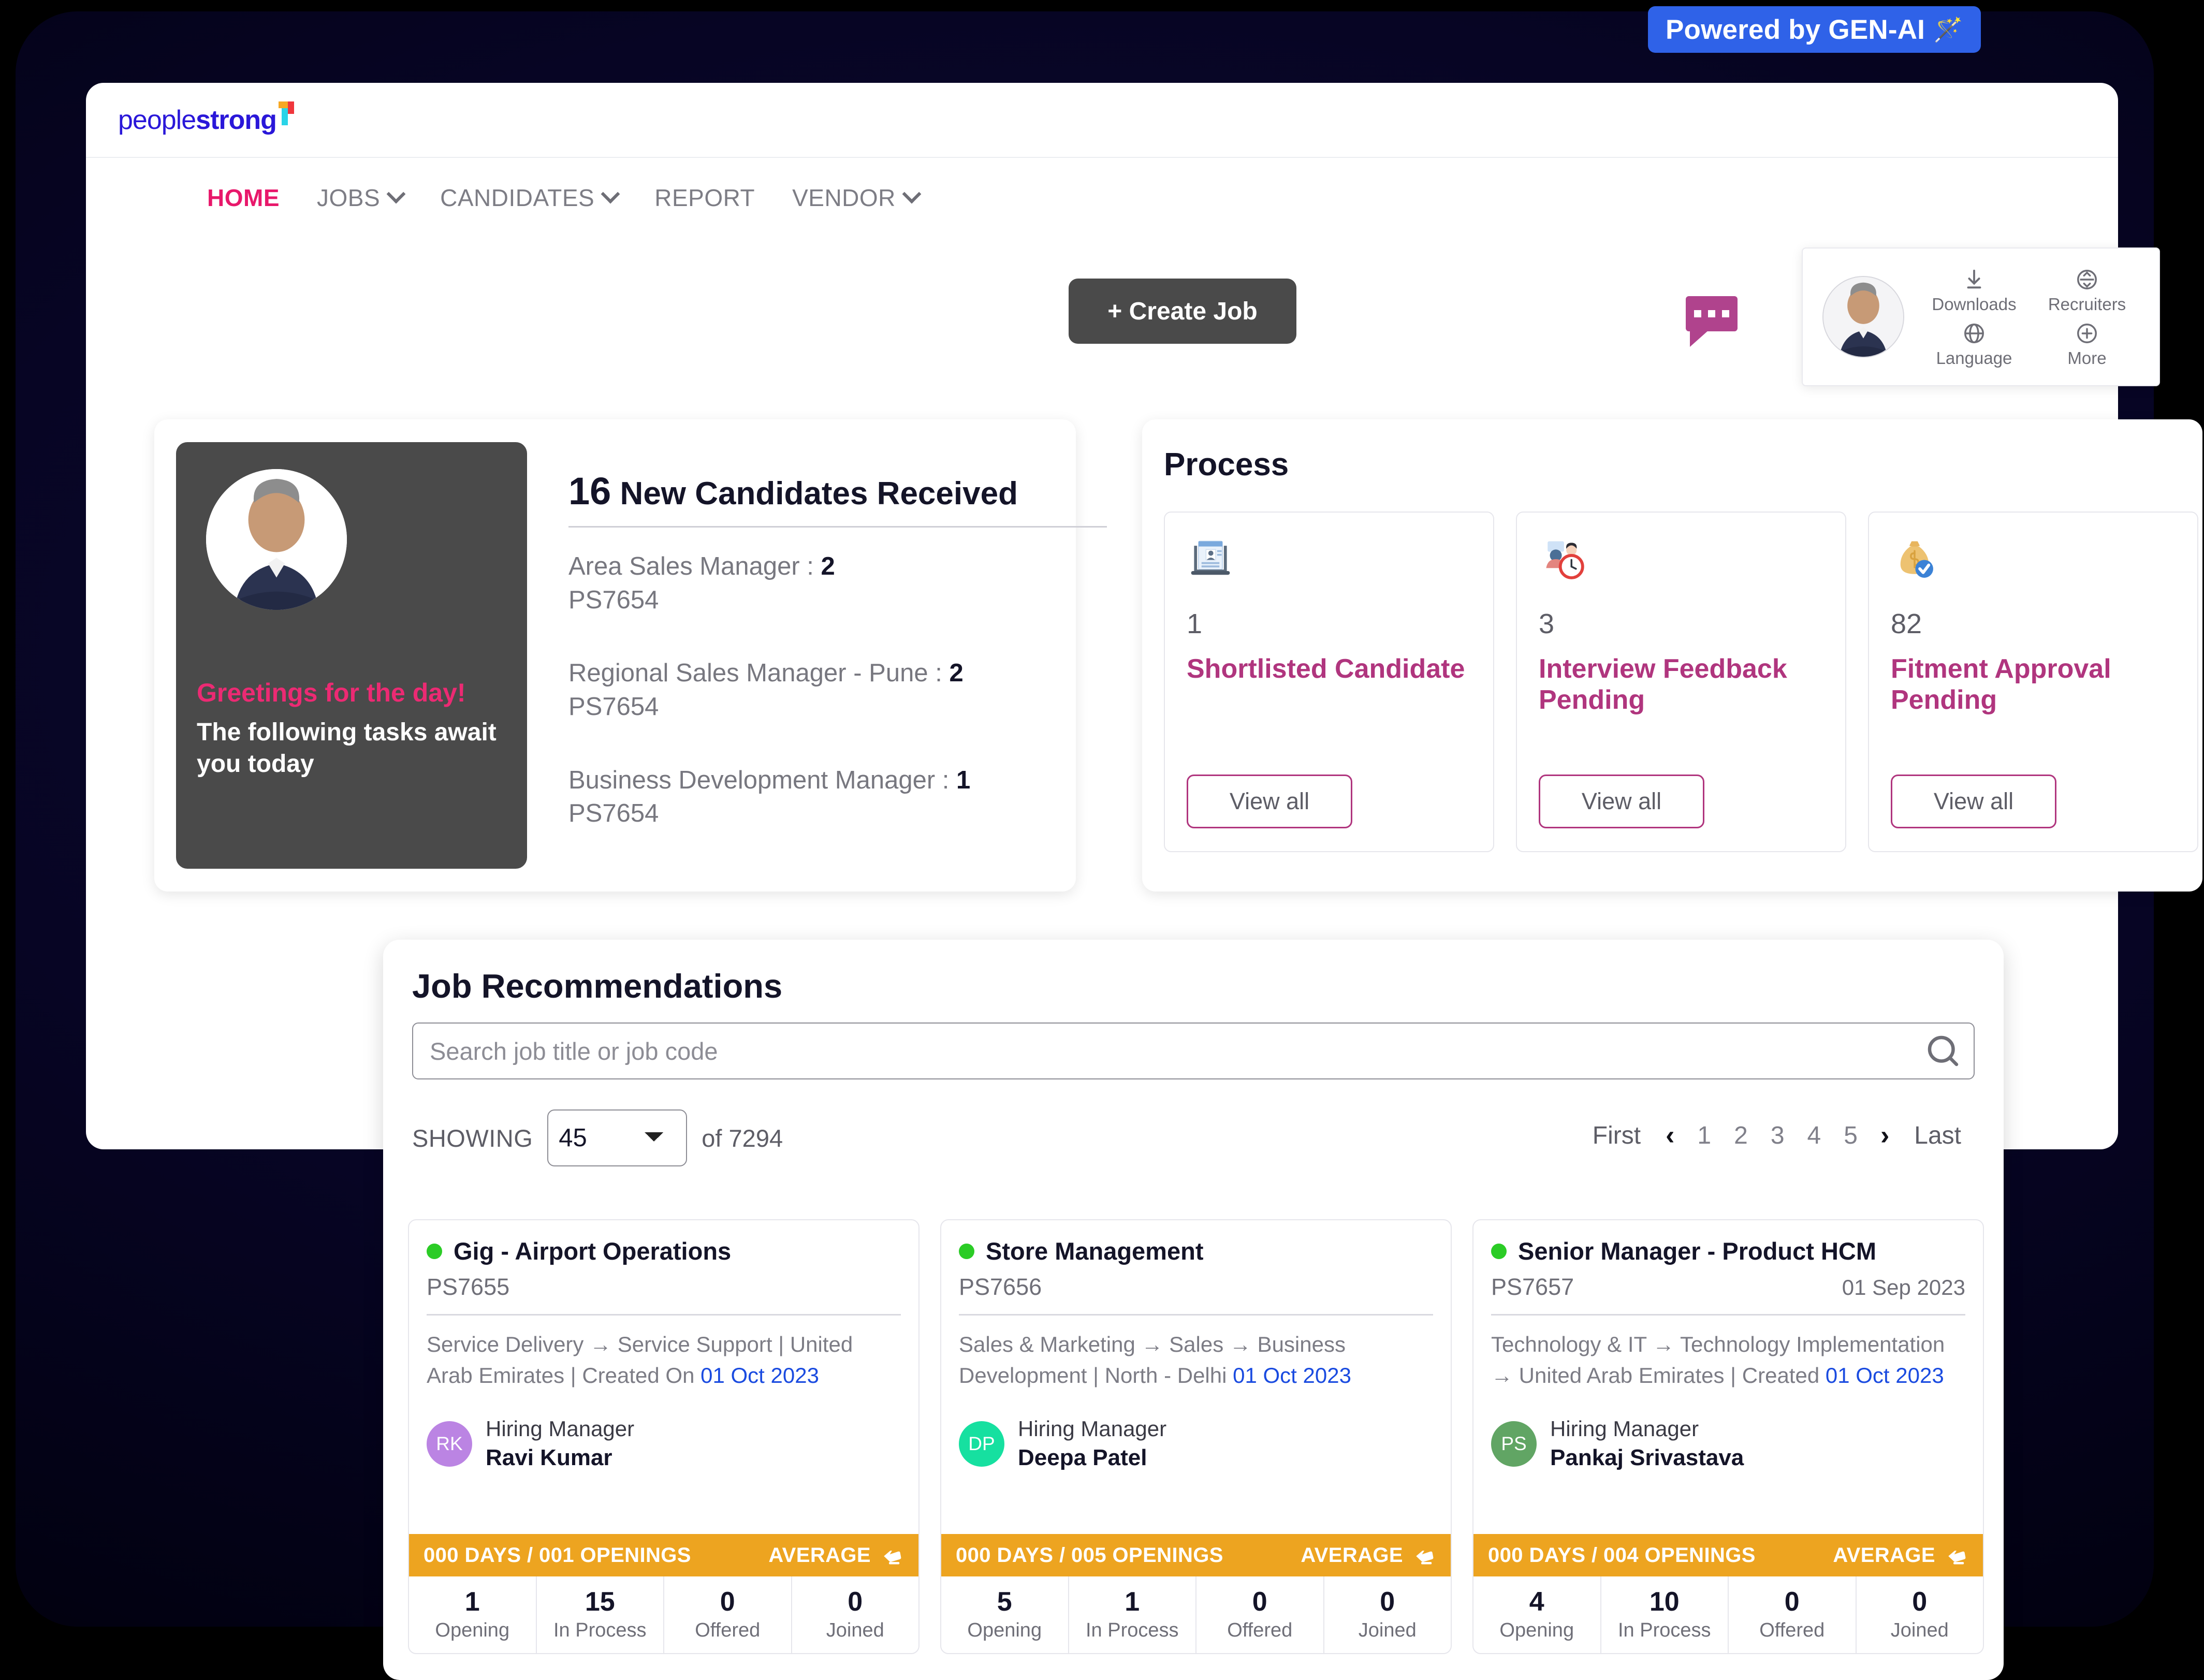 The image size is (2204, 1680). I want to click on nav-label-home: HOME, so click(243, 197).